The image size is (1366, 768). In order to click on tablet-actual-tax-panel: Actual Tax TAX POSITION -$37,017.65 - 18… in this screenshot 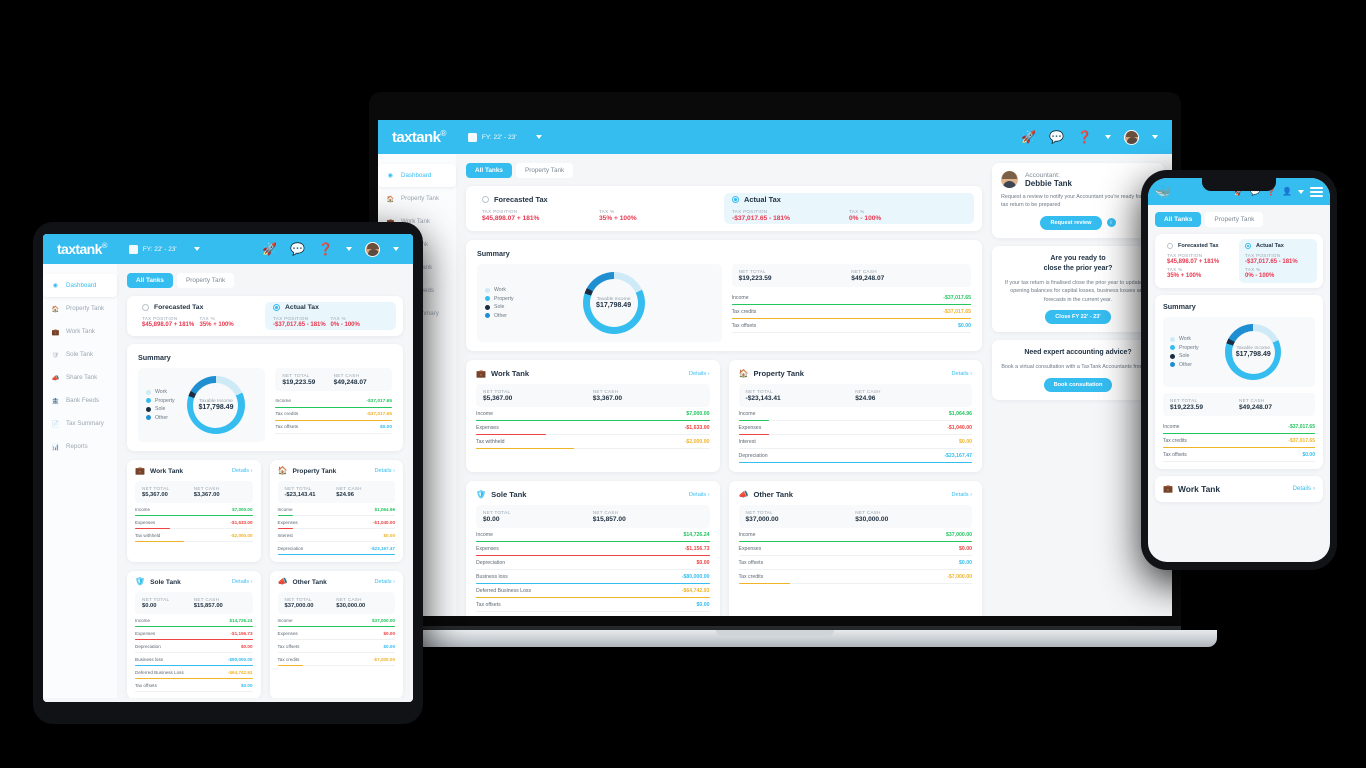, I will do `click(330, 316)`.